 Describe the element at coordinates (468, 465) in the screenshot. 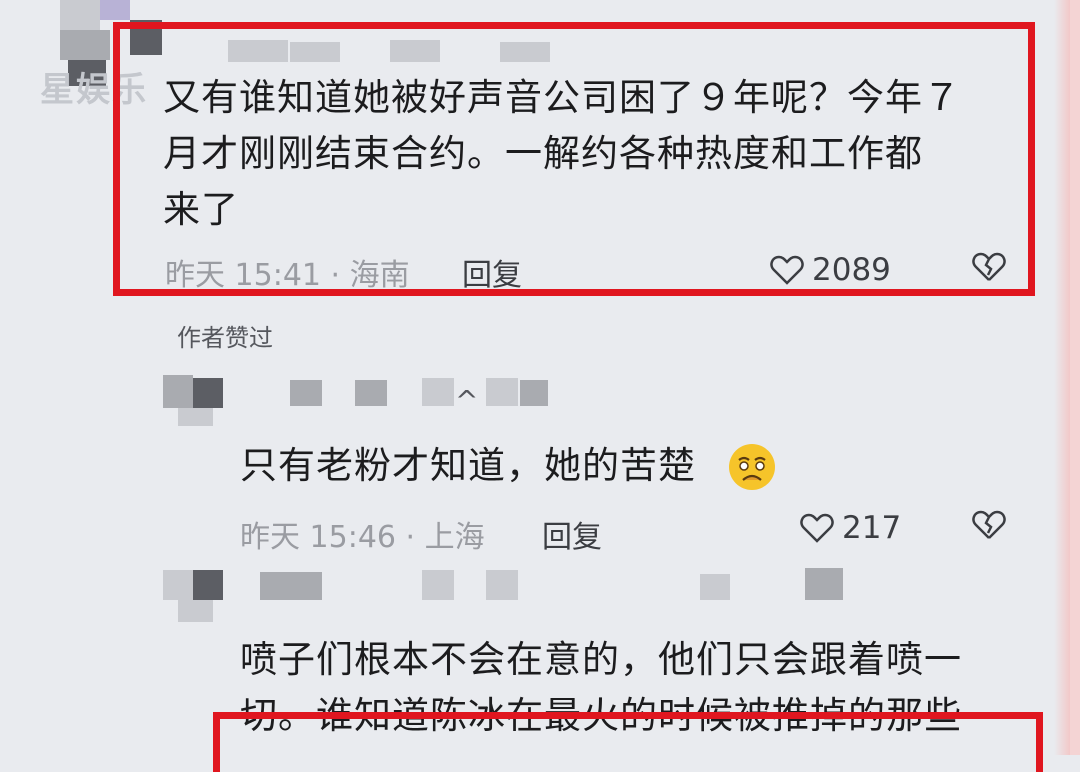

I see `comment-text: 只有老粉才知道，她的苦楚` at that location.